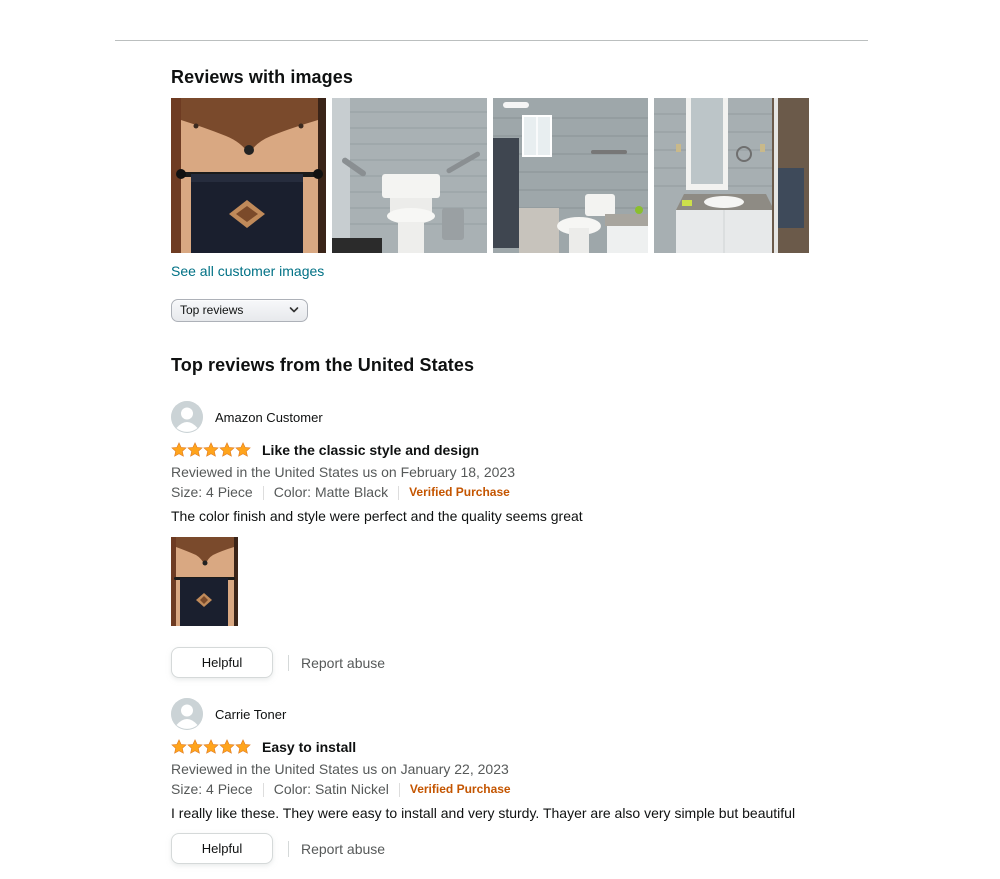 The image size is (1000, 879). Describe the element at coordinates (251, 714) in the screenshot. I see `reviewer-name: Carrie Toner` at that location.